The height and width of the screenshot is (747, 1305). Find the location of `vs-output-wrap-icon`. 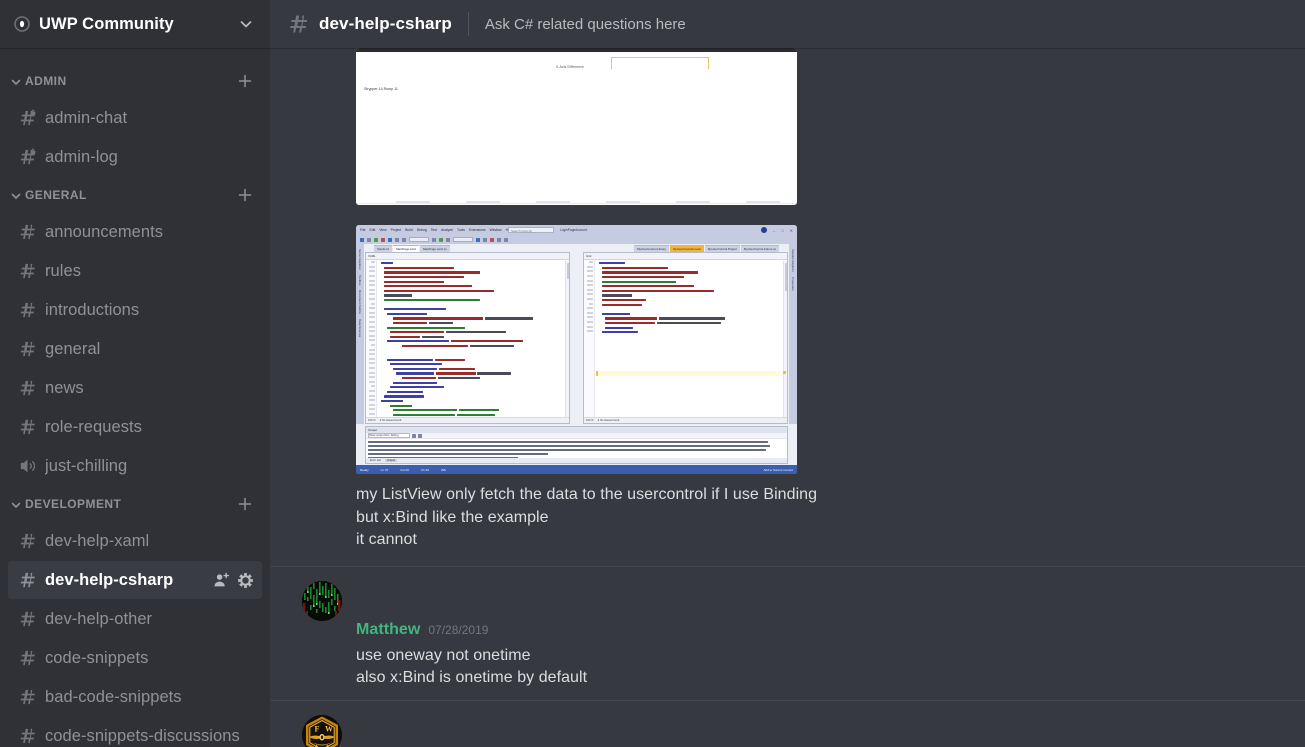

vs-output-wrap-icon is located at coordinates (420, 435).